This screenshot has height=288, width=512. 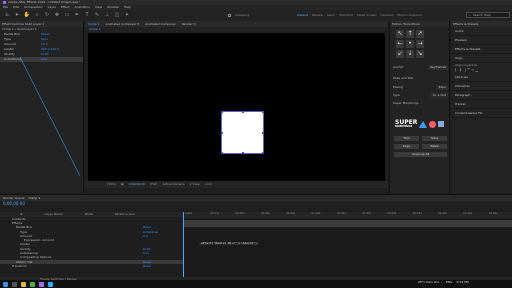 What do you see at coordinates (468, 70) in the screenshot?
I see `align-top-icon: ▔` at bounding box center [468, 70].